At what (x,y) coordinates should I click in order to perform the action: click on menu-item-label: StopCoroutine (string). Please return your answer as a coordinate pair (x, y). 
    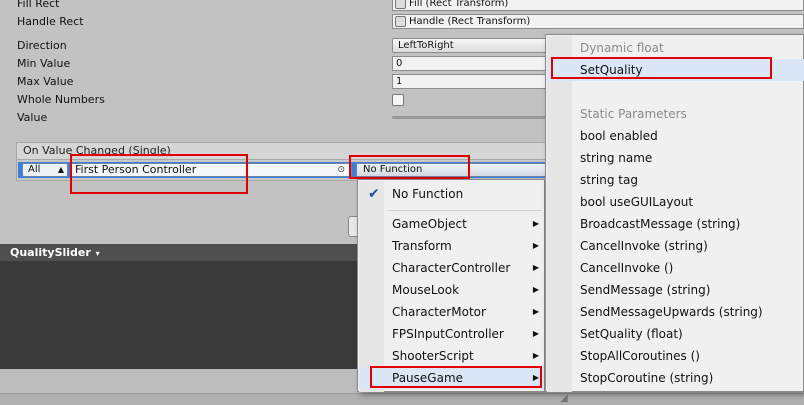
    Looking at the image, I should click on (647, 378).